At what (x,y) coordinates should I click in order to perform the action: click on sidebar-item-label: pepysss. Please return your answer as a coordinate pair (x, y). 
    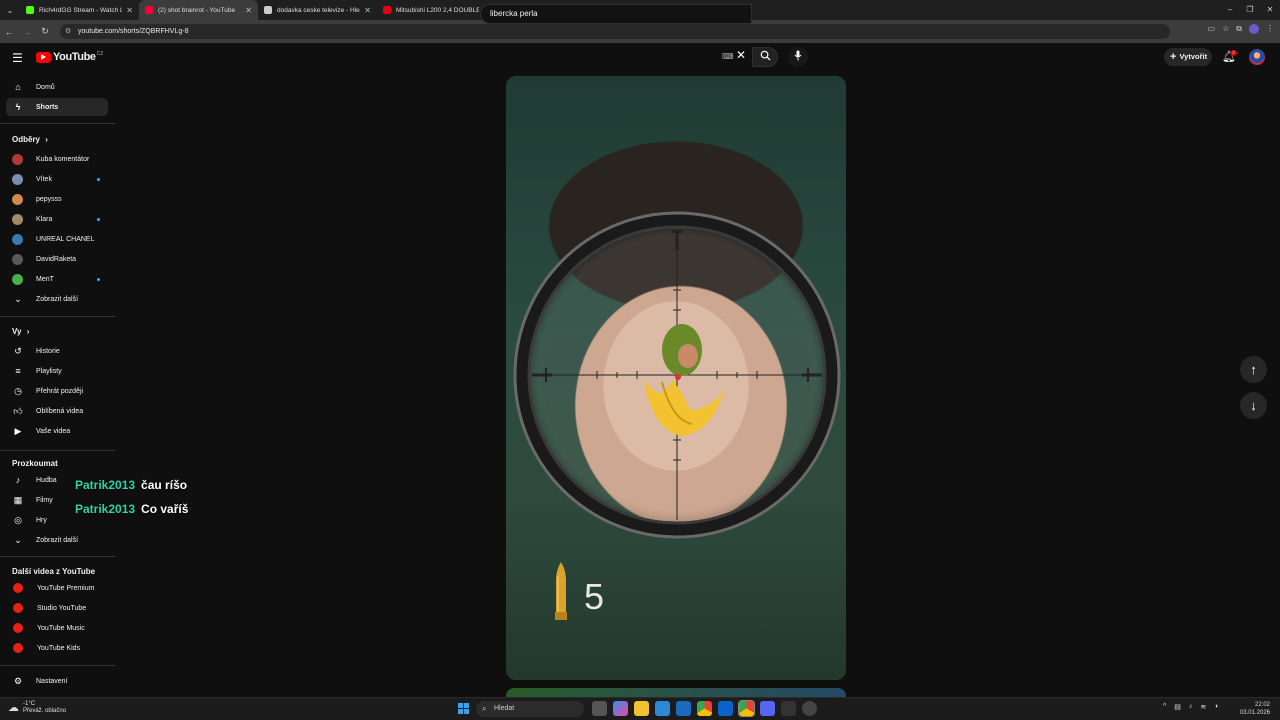
    Looking at the image, I should click on (49, 199).